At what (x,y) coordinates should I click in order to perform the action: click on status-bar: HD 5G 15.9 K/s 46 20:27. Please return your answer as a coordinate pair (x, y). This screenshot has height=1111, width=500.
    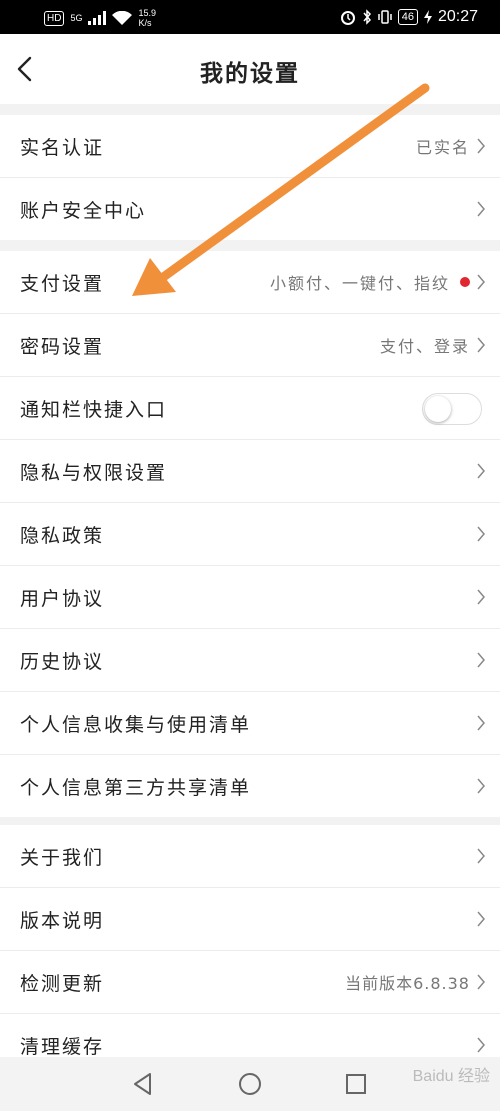
    Looking at the image, I should click on (250, 17).